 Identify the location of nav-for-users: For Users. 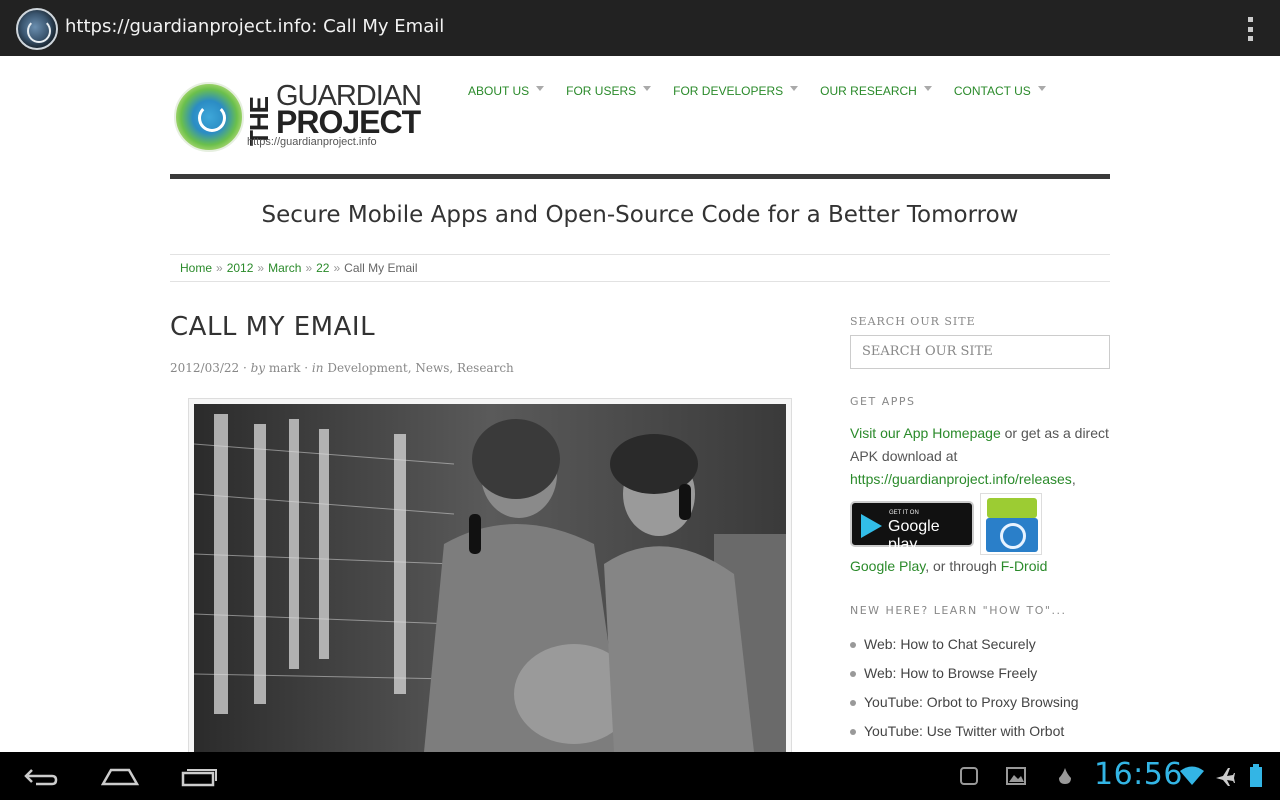
(609, 91).